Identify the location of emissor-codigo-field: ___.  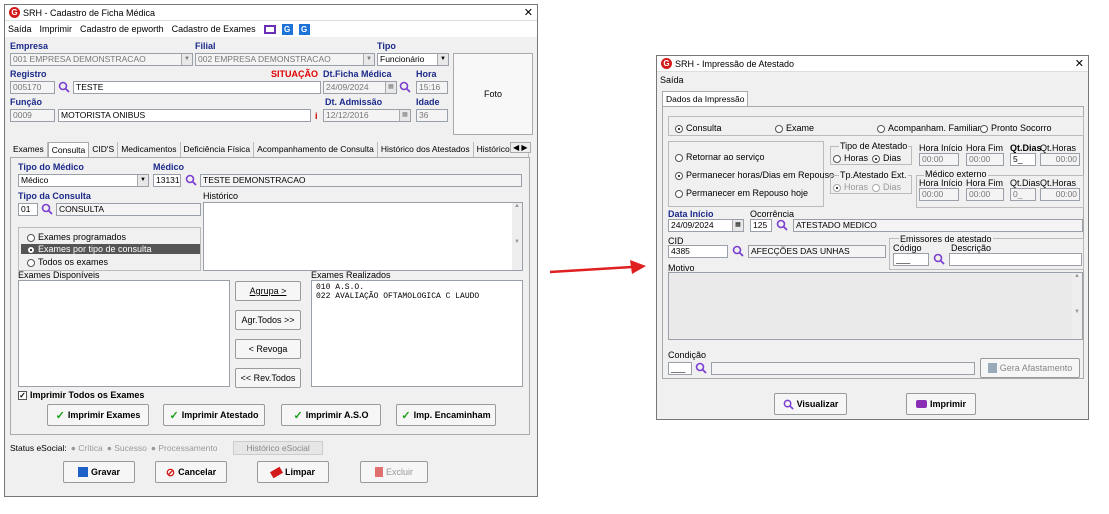
(911, 259).